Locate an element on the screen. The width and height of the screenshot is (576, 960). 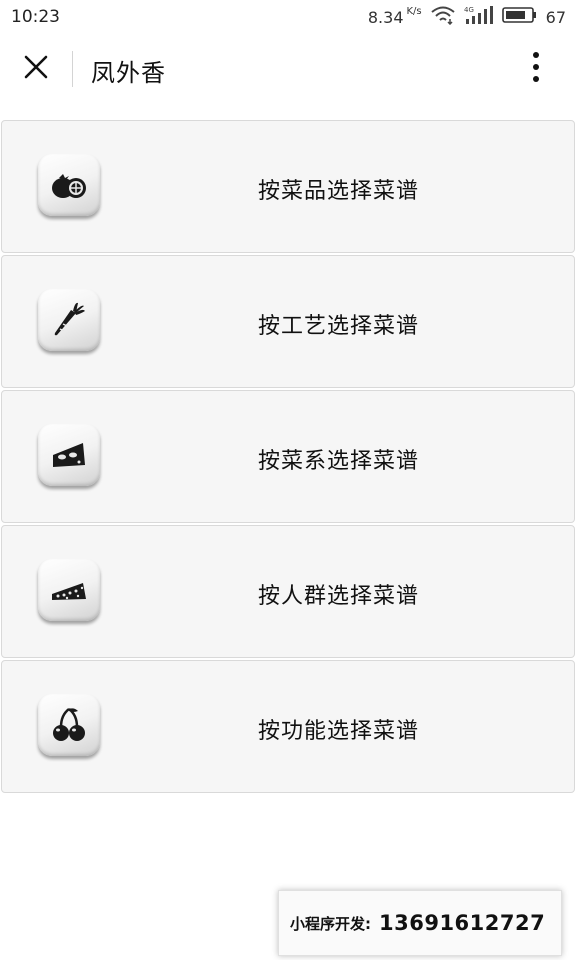
menu-item-function: 按功能选择菜谱 is located at coordinates (288, 726).